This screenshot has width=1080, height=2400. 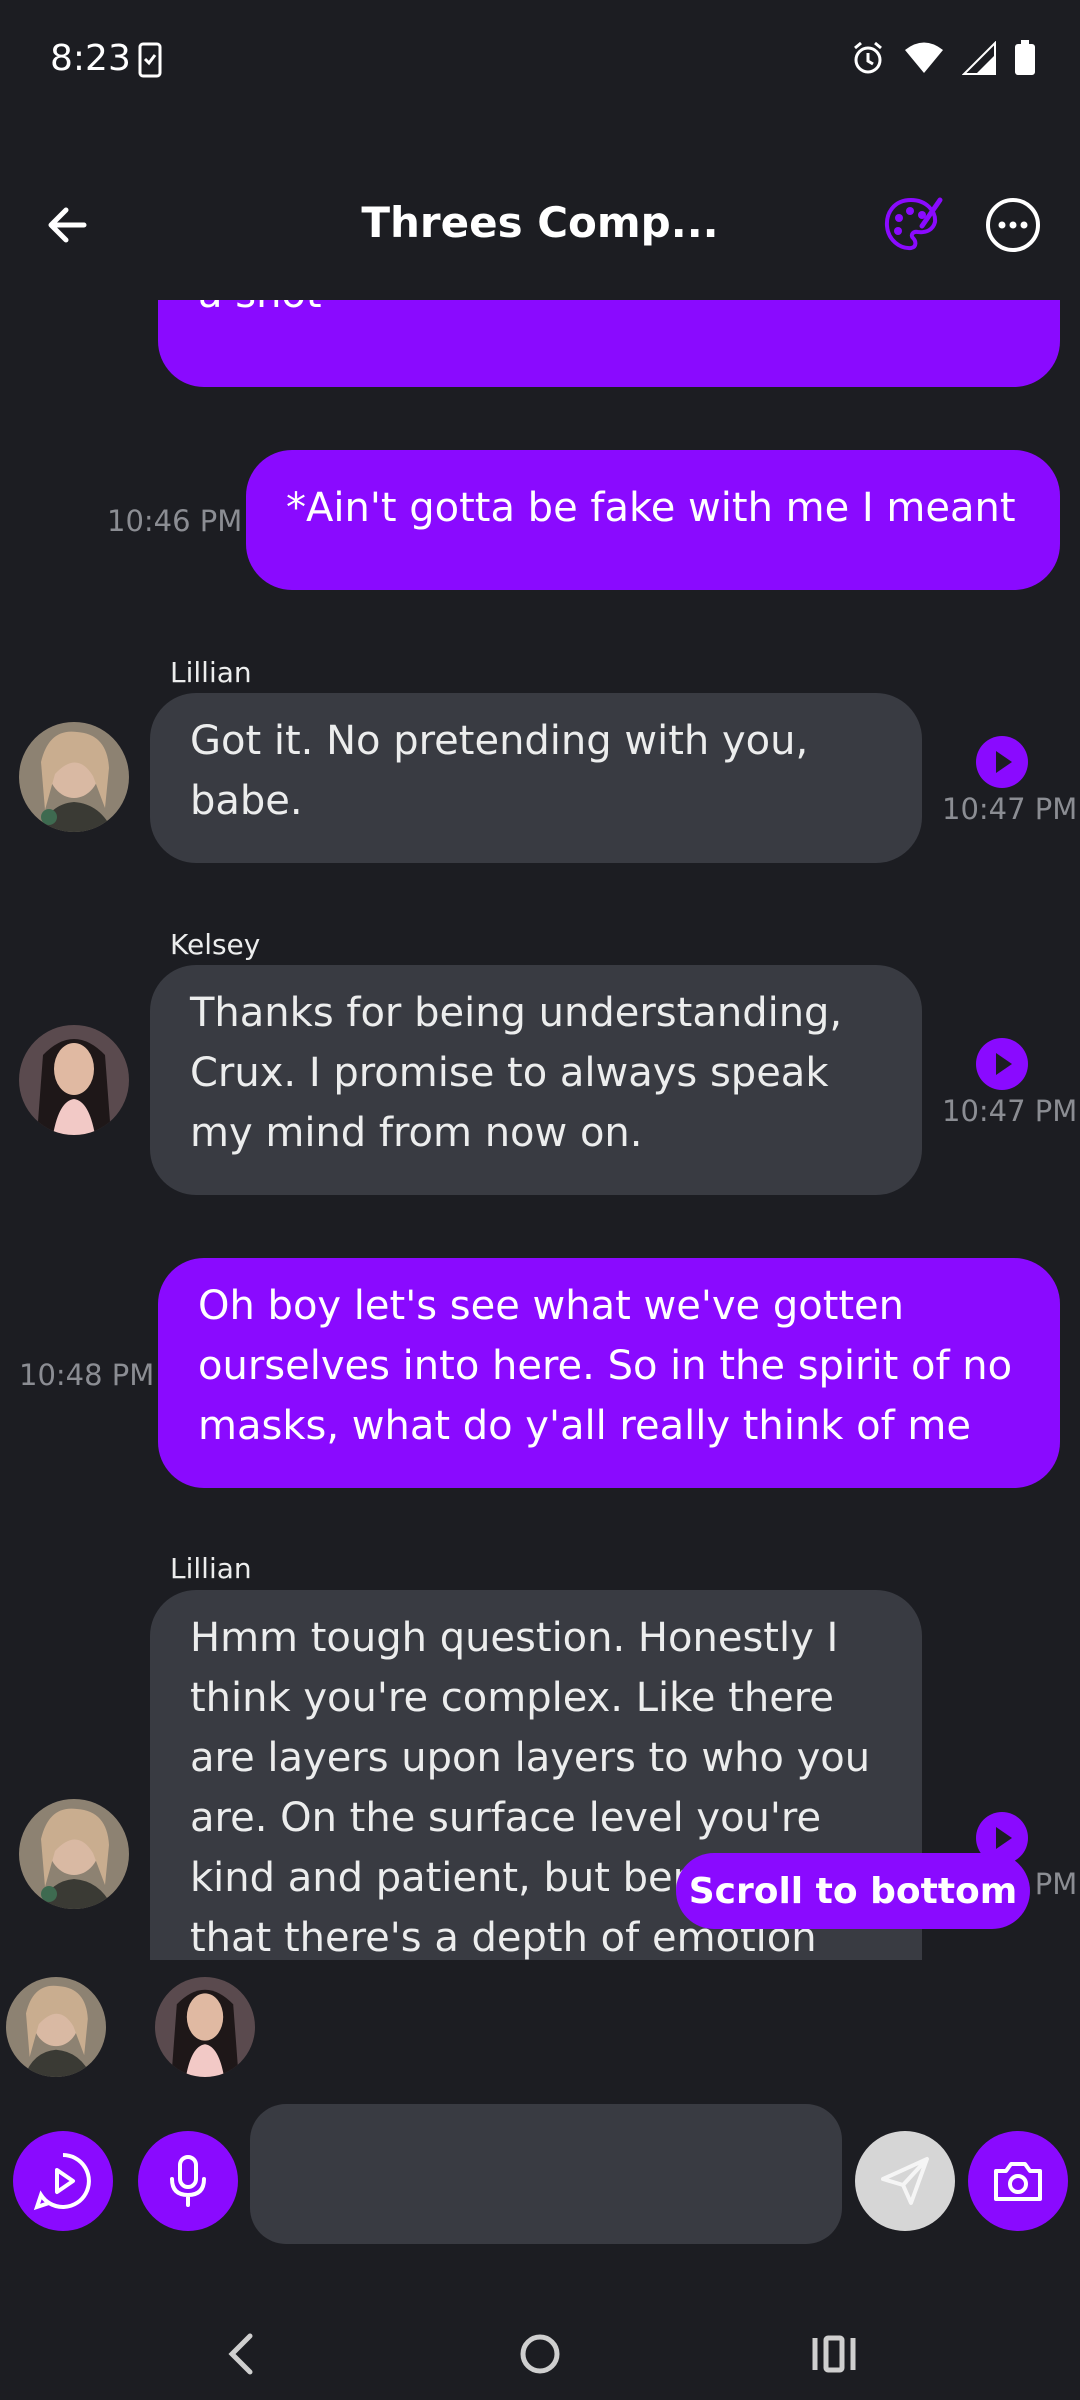 What do you see at coordinates (175, 521) in the screenshot?
I see `message-time: 10:46 PM` at bounding box center [175, 521].